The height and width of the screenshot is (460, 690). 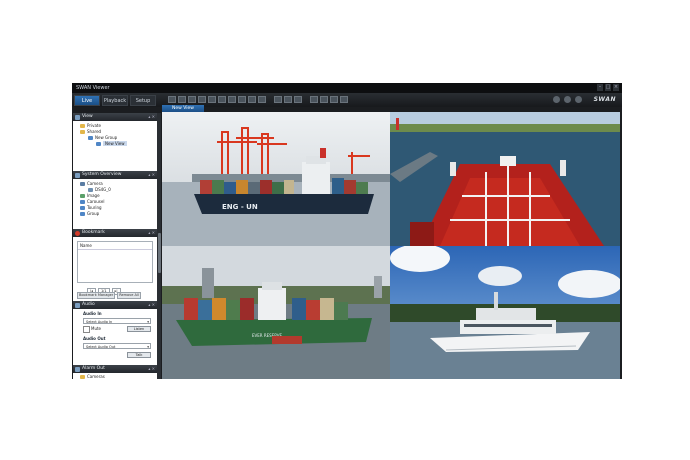 I want to click on layout-2x2-icon, so click(x=182, y=99).